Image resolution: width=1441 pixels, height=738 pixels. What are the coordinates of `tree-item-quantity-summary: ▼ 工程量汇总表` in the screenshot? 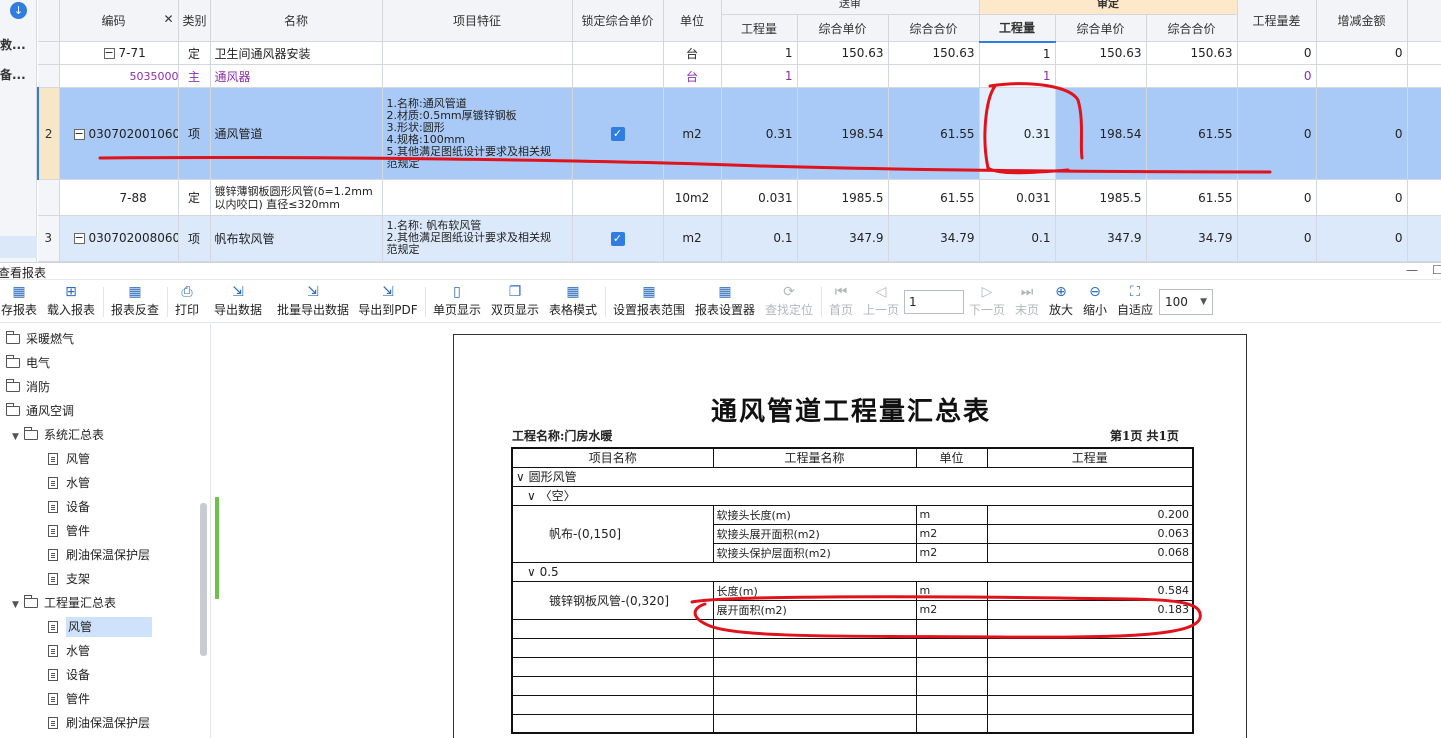 It's located at (64, 603).